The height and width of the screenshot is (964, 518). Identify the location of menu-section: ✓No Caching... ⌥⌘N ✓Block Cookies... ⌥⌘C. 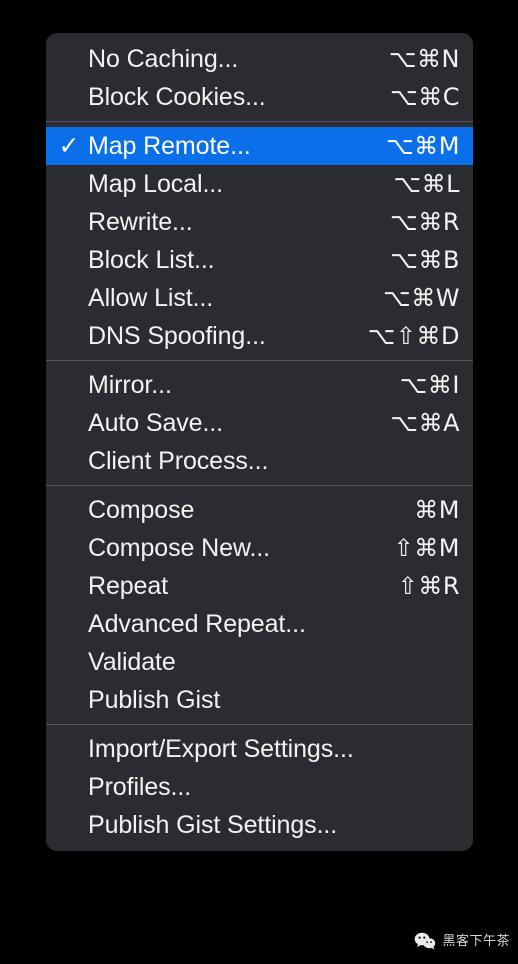
(259, 78).